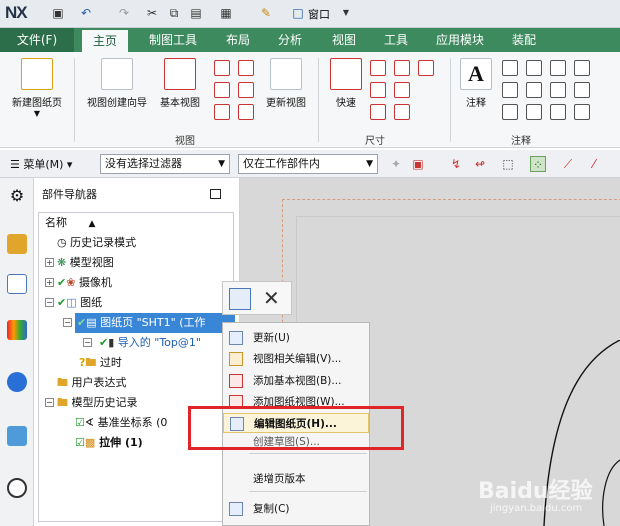 Image resolution: width=620 pixels, height=526 pixels. What do you see at coordinates (568, 164) in the screenshot?
I see `line-icon: ⟋` at bounding box center [568, 164].